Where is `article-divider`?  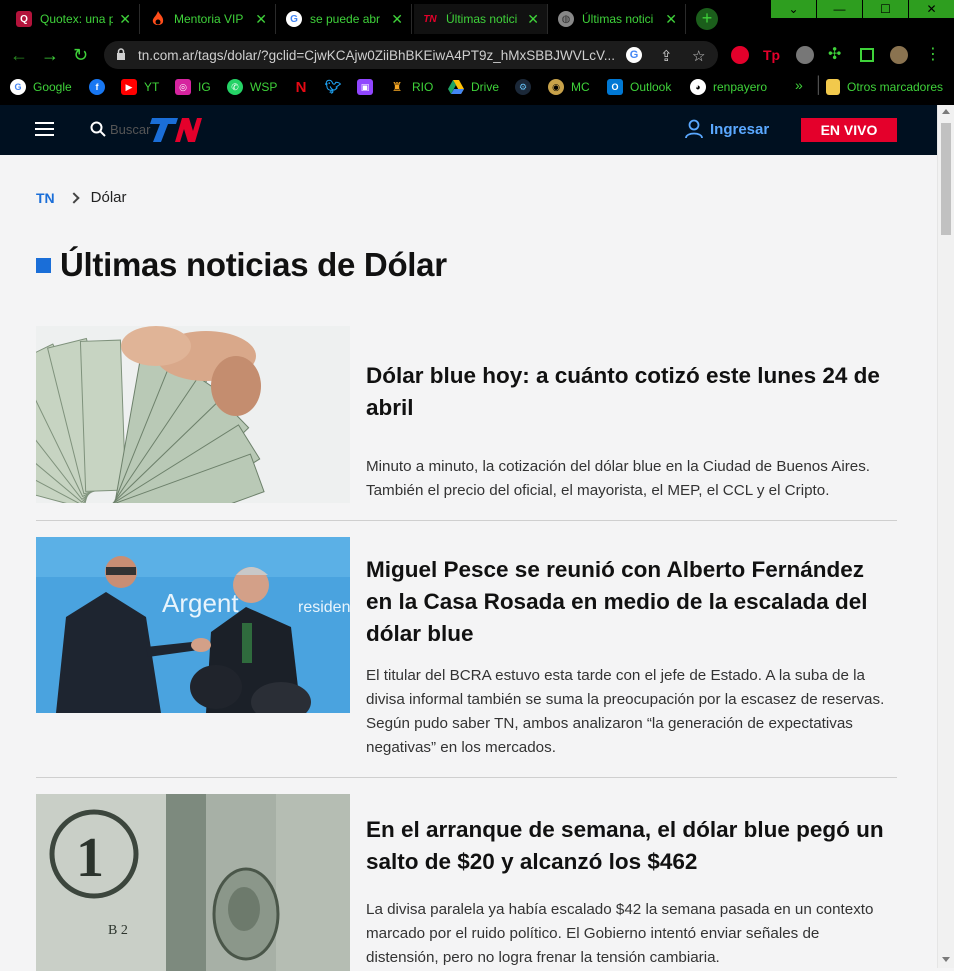
article-divider is located at coordinates (466, 520).